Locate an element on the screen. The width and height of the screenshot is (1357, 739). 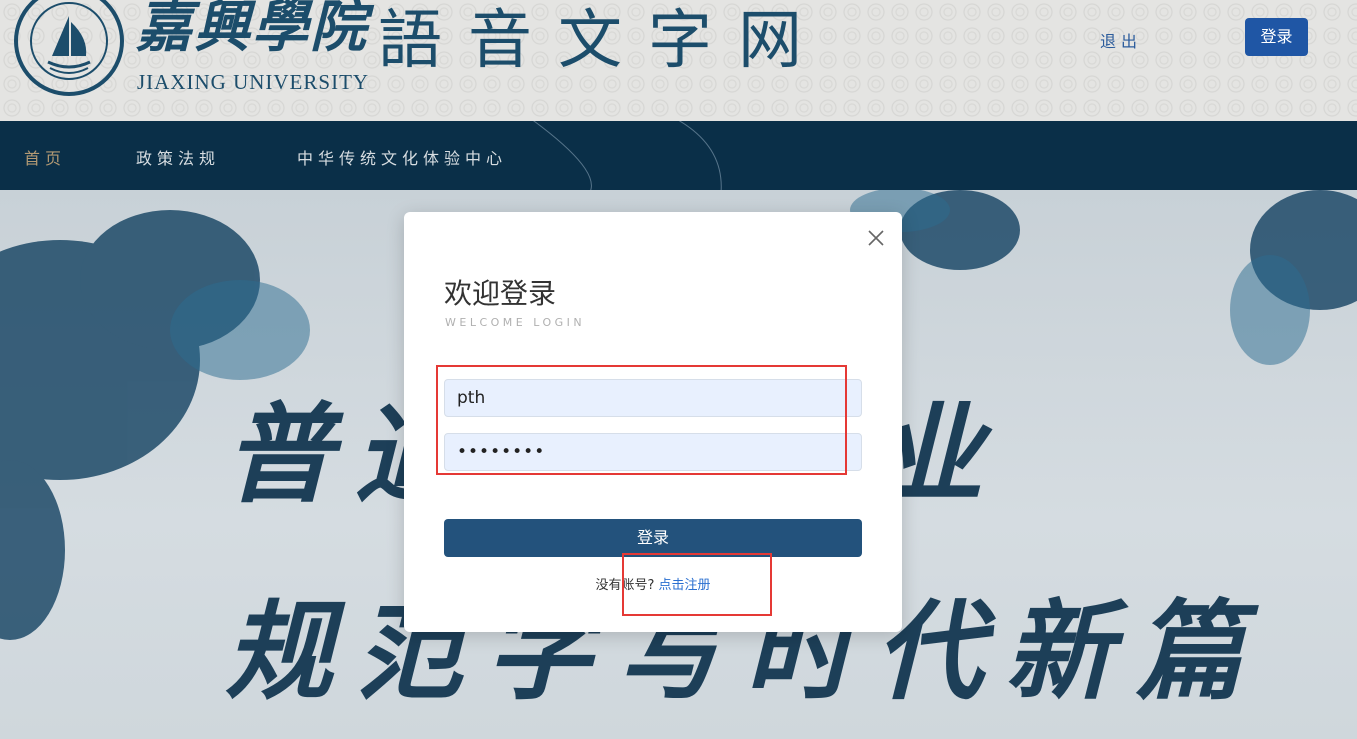
modal-subtitle: WELCOME LOGIN is located at coordinates (515, 322).